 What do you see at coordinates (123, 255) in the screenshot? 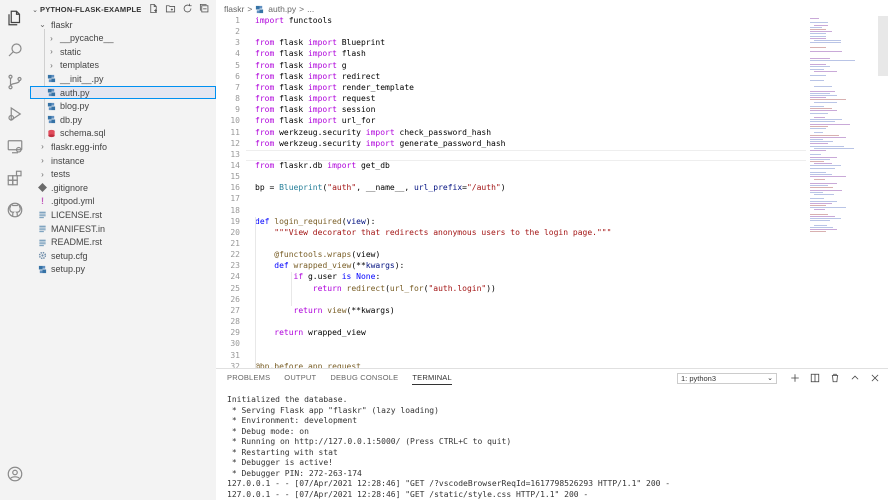
I see `tree-item: setup.cfg` at bounding box center [123, 255].